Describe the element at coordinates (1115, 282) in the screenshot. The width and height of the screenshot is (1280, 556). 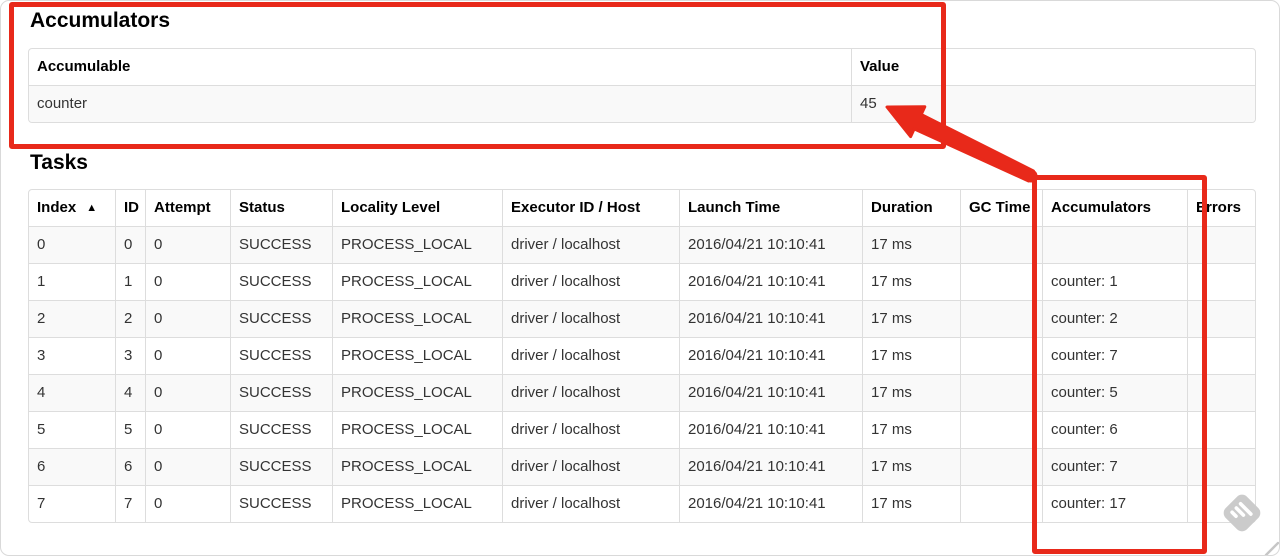
I see `cell-accumulators: counter: 1` at that location.